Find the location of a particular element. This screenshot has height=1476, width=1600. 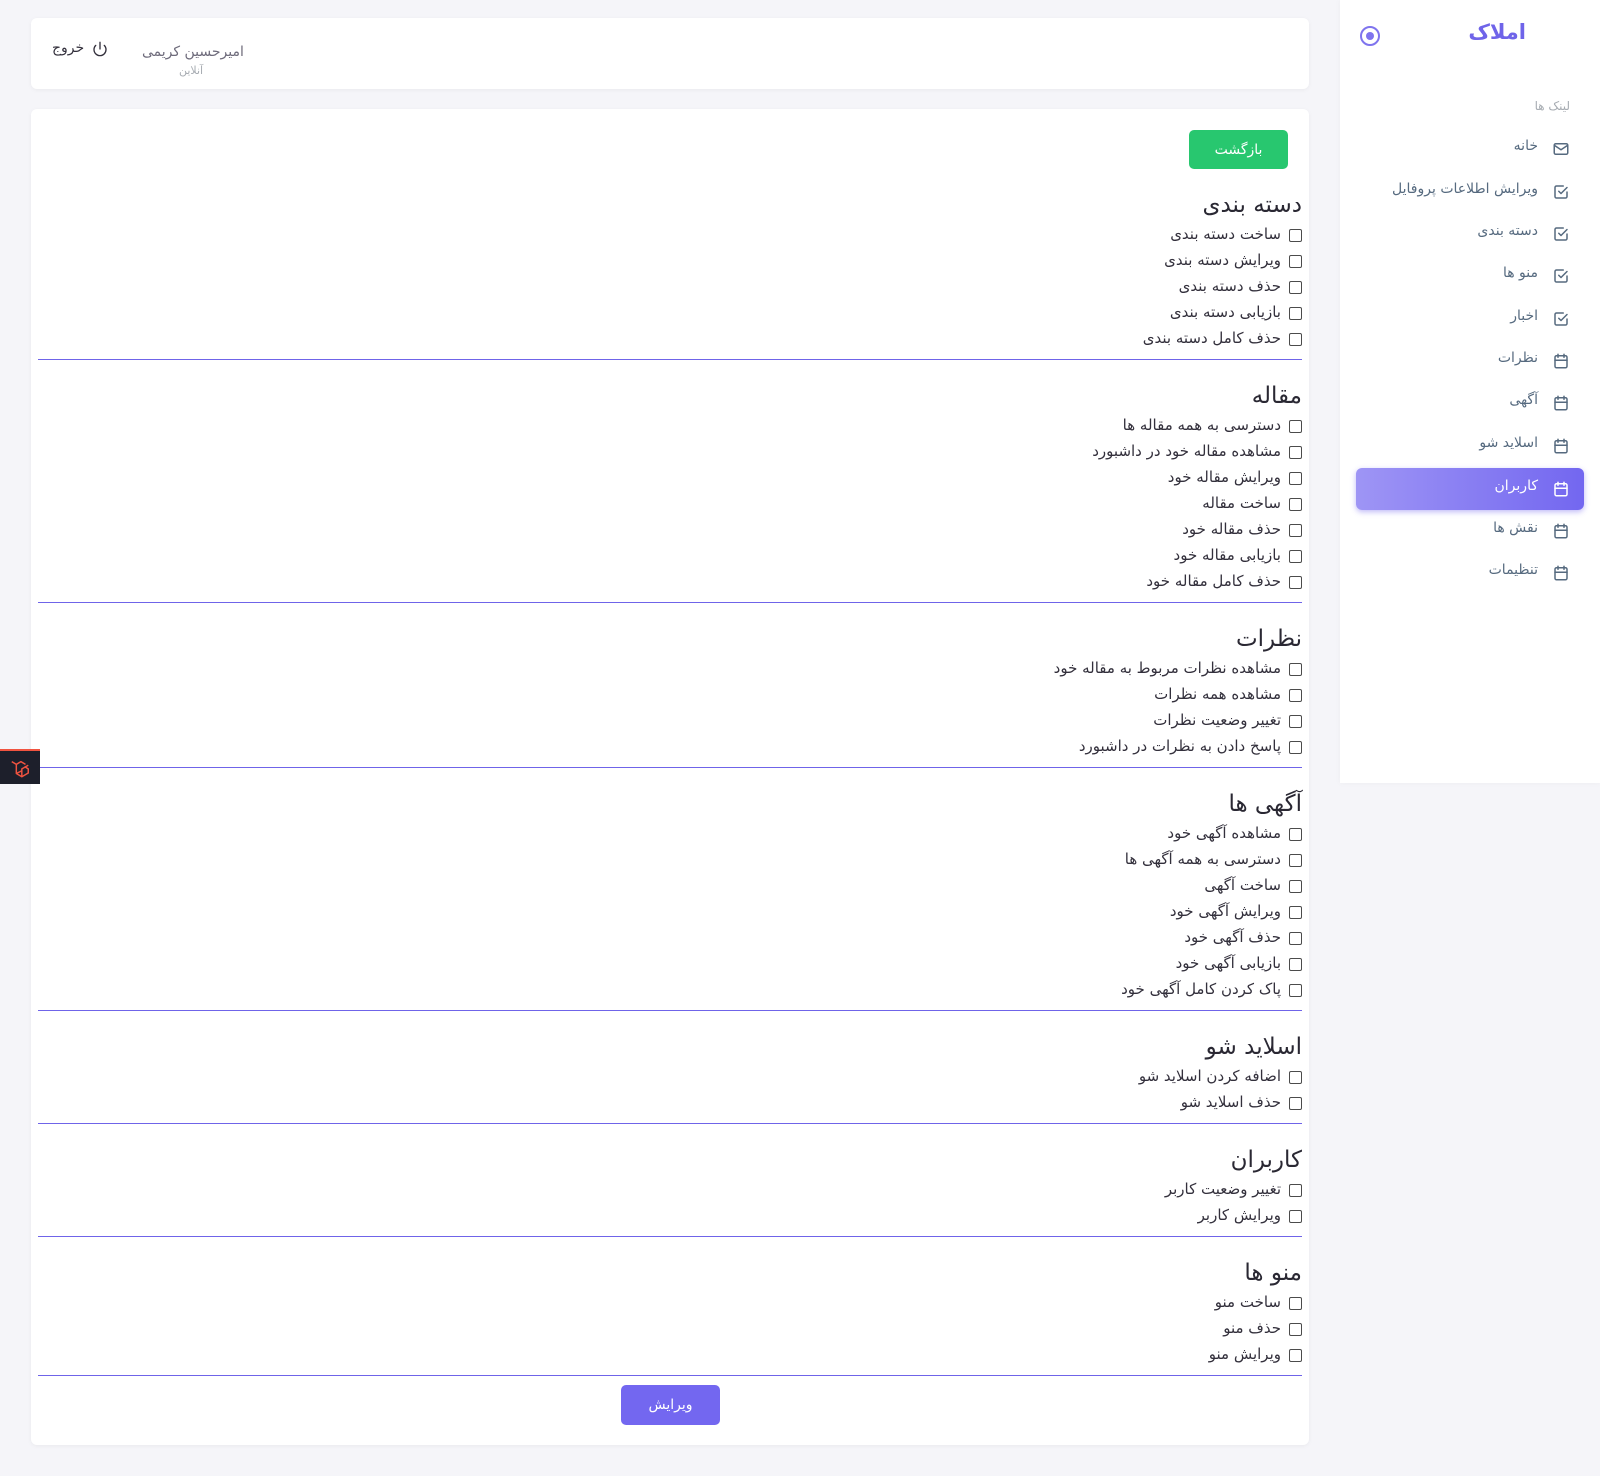

sidebar-item: نظرات is located at coordinates (1470, 361).